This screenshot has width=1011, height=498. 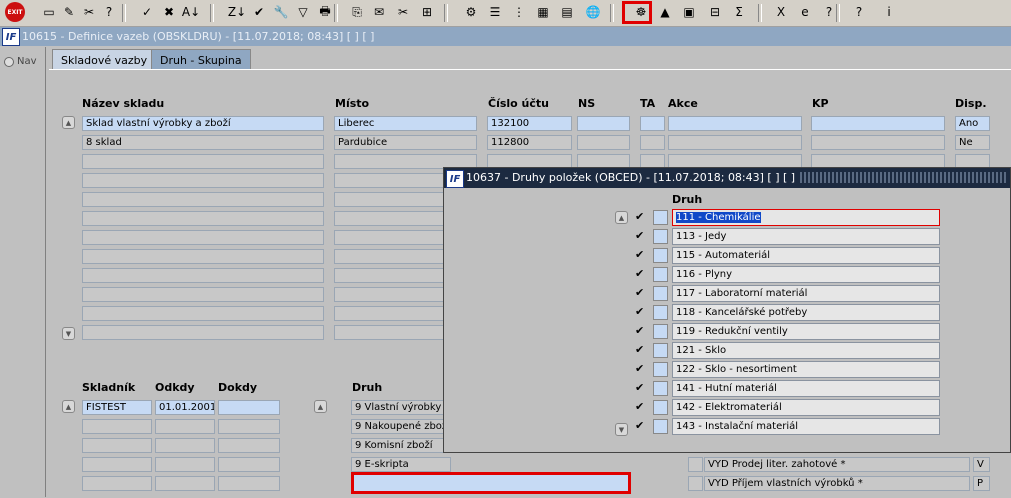 I want to click on highlighted-toolbar-button, so click(x=637, y=12).